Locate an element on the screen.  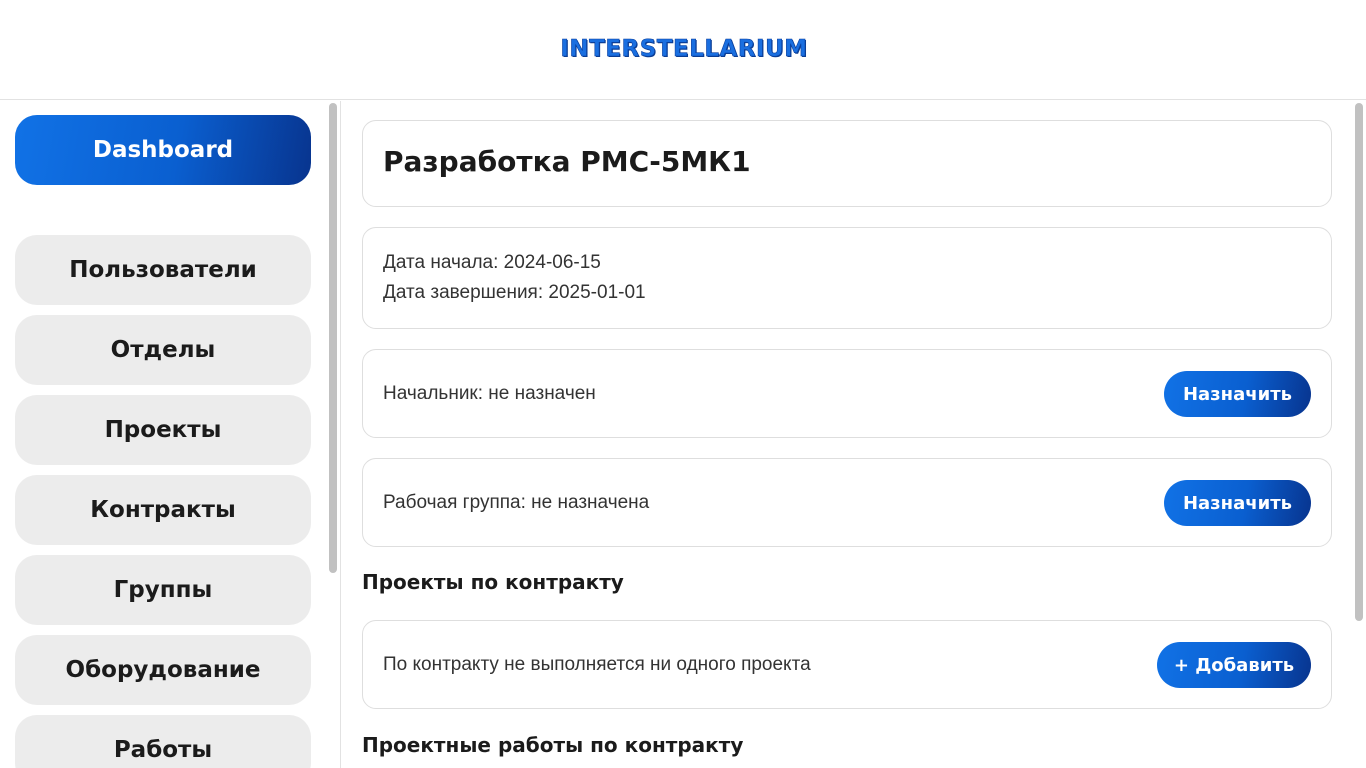
group-status: Рабочая группа: не назначена is located at coordinates (516, 502).